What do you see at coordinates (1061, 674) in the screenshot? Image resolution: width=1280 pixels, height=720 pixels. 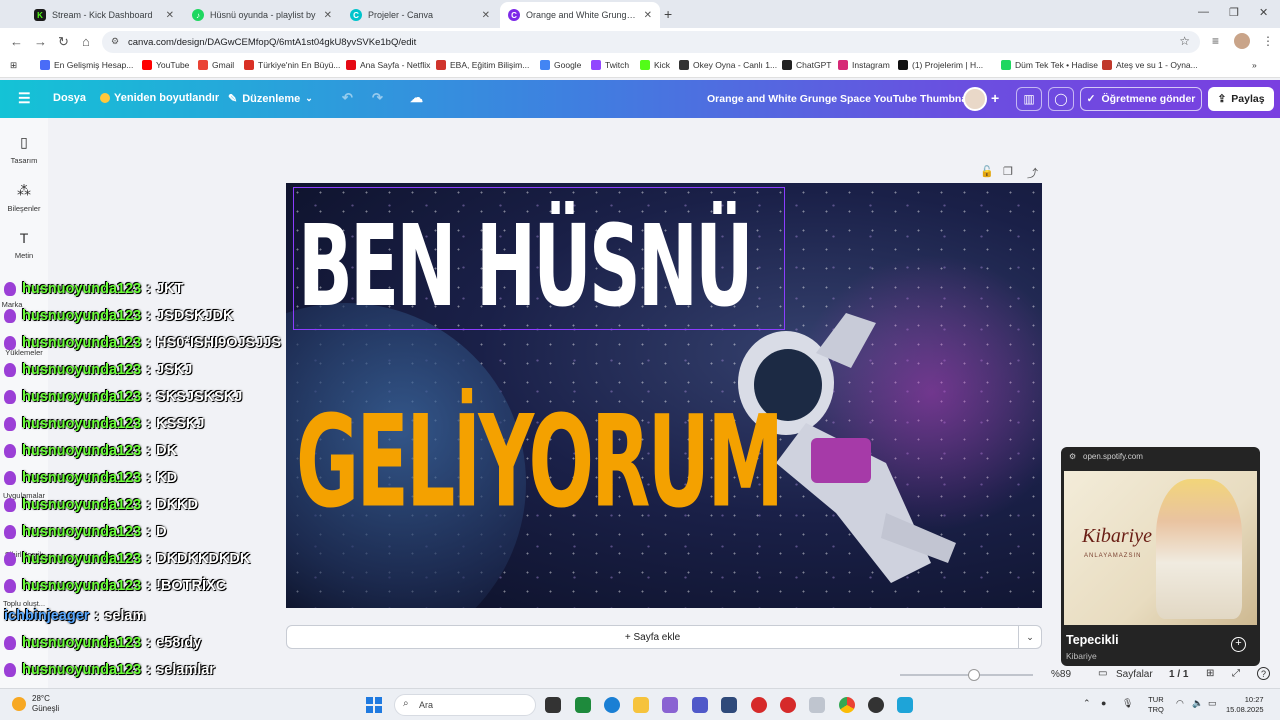 I see `zoom-level: %89` at bounding box center [1061, 674].